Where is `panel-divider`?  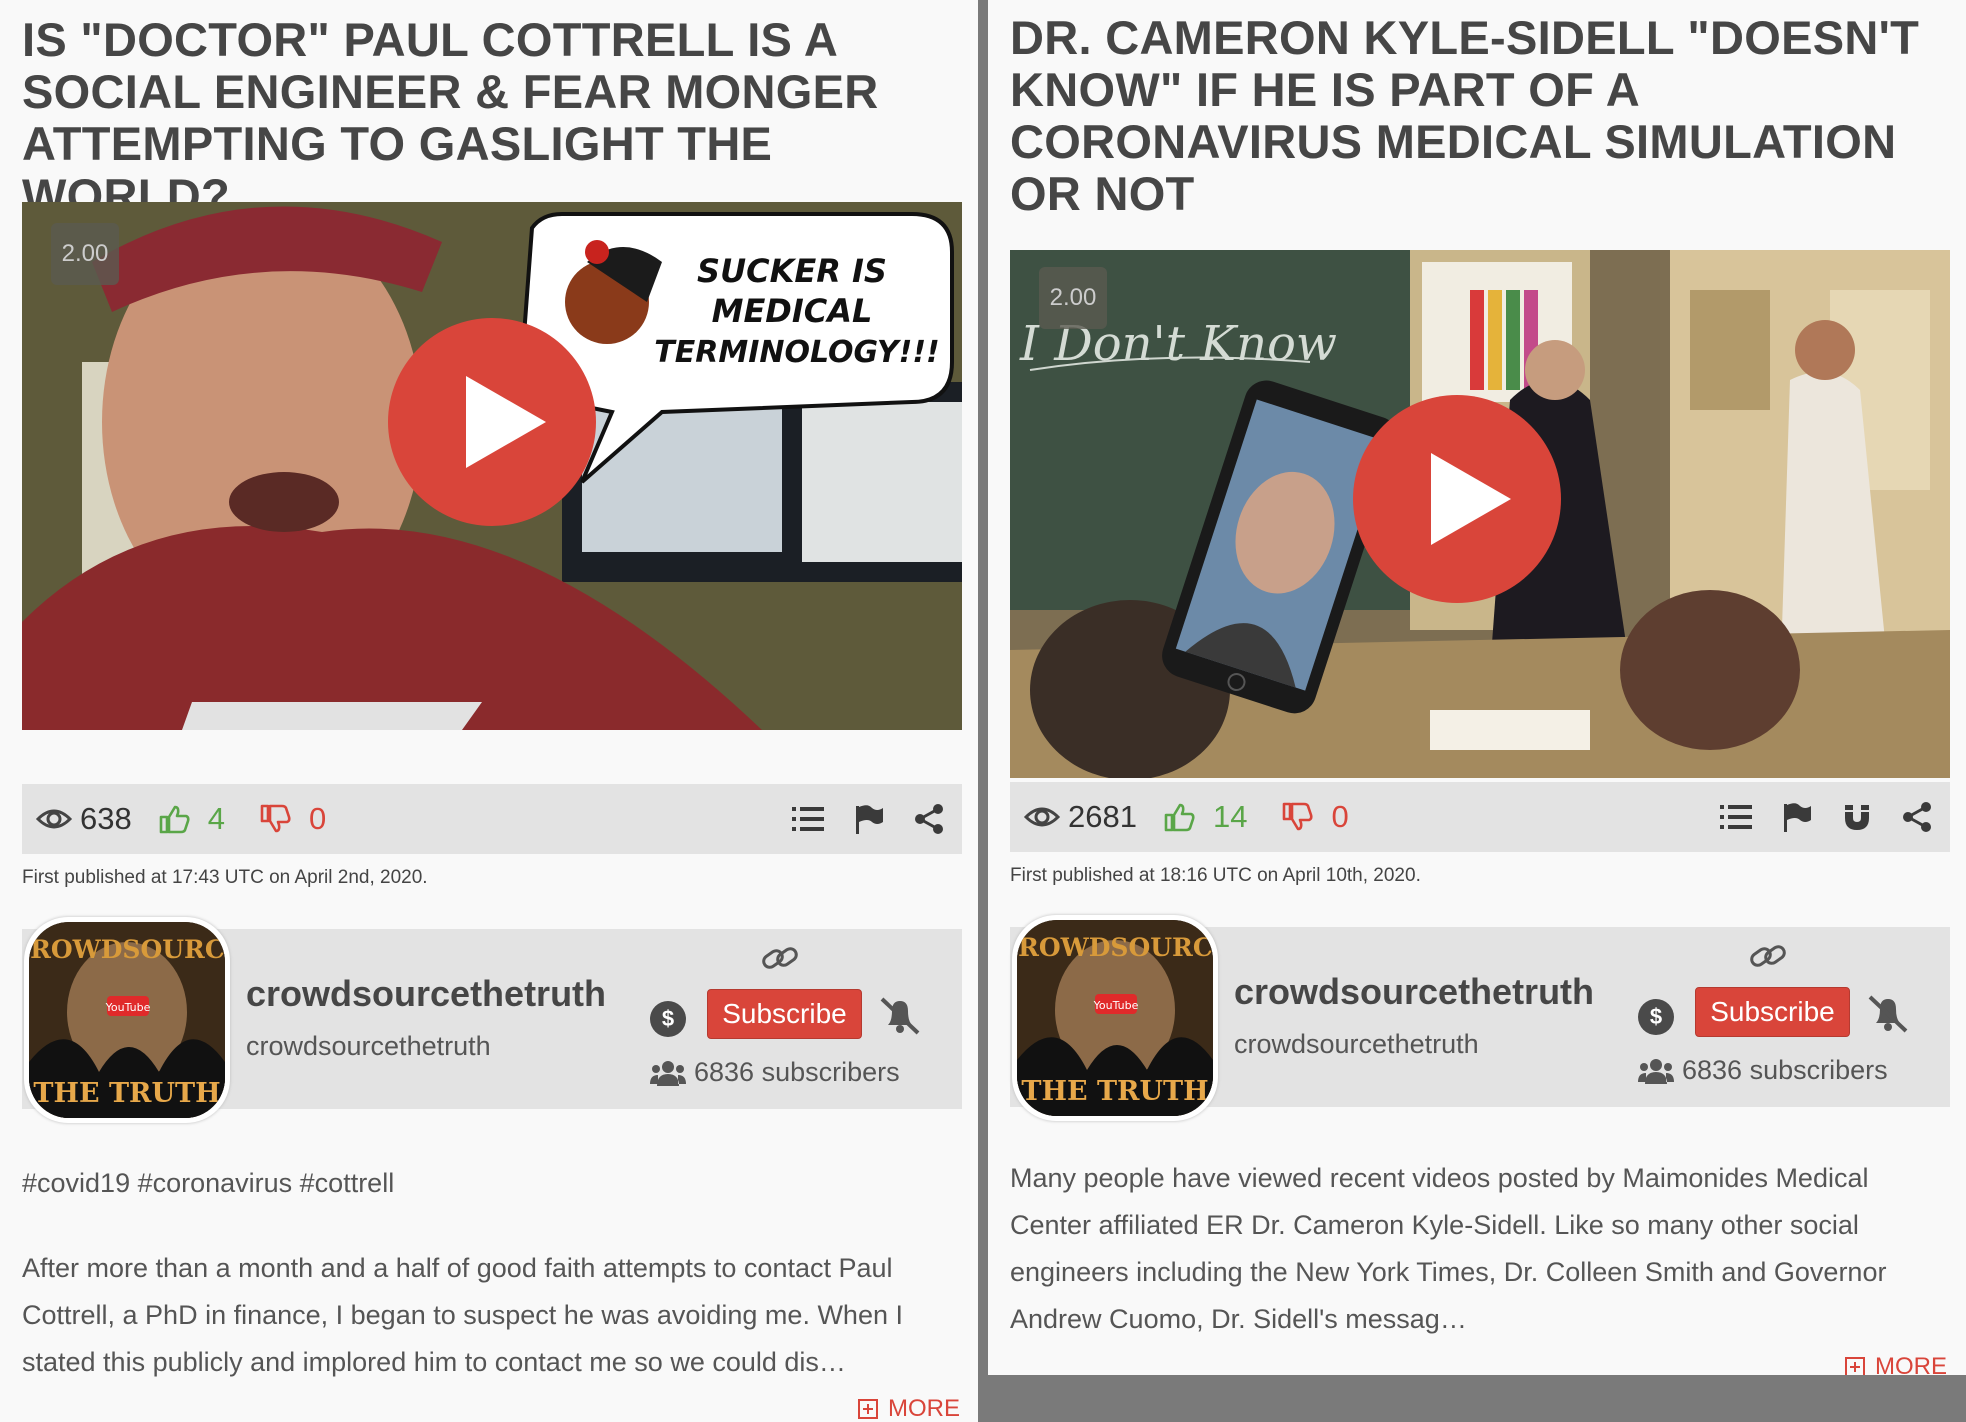 panel-divider is located at coordinates (983, 711).